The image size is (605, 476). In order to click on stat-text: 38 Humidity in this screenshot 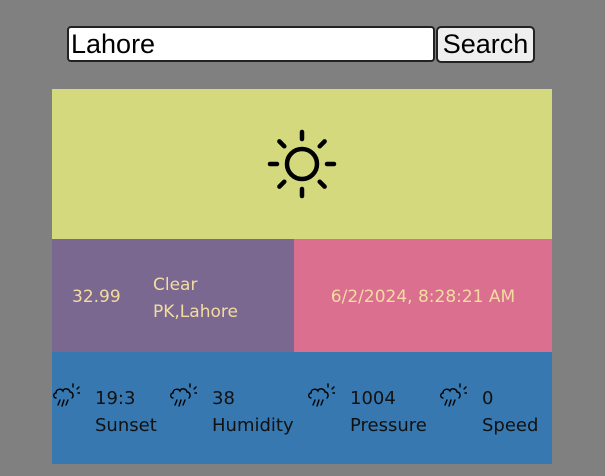, I will do `click(253, 412)`.